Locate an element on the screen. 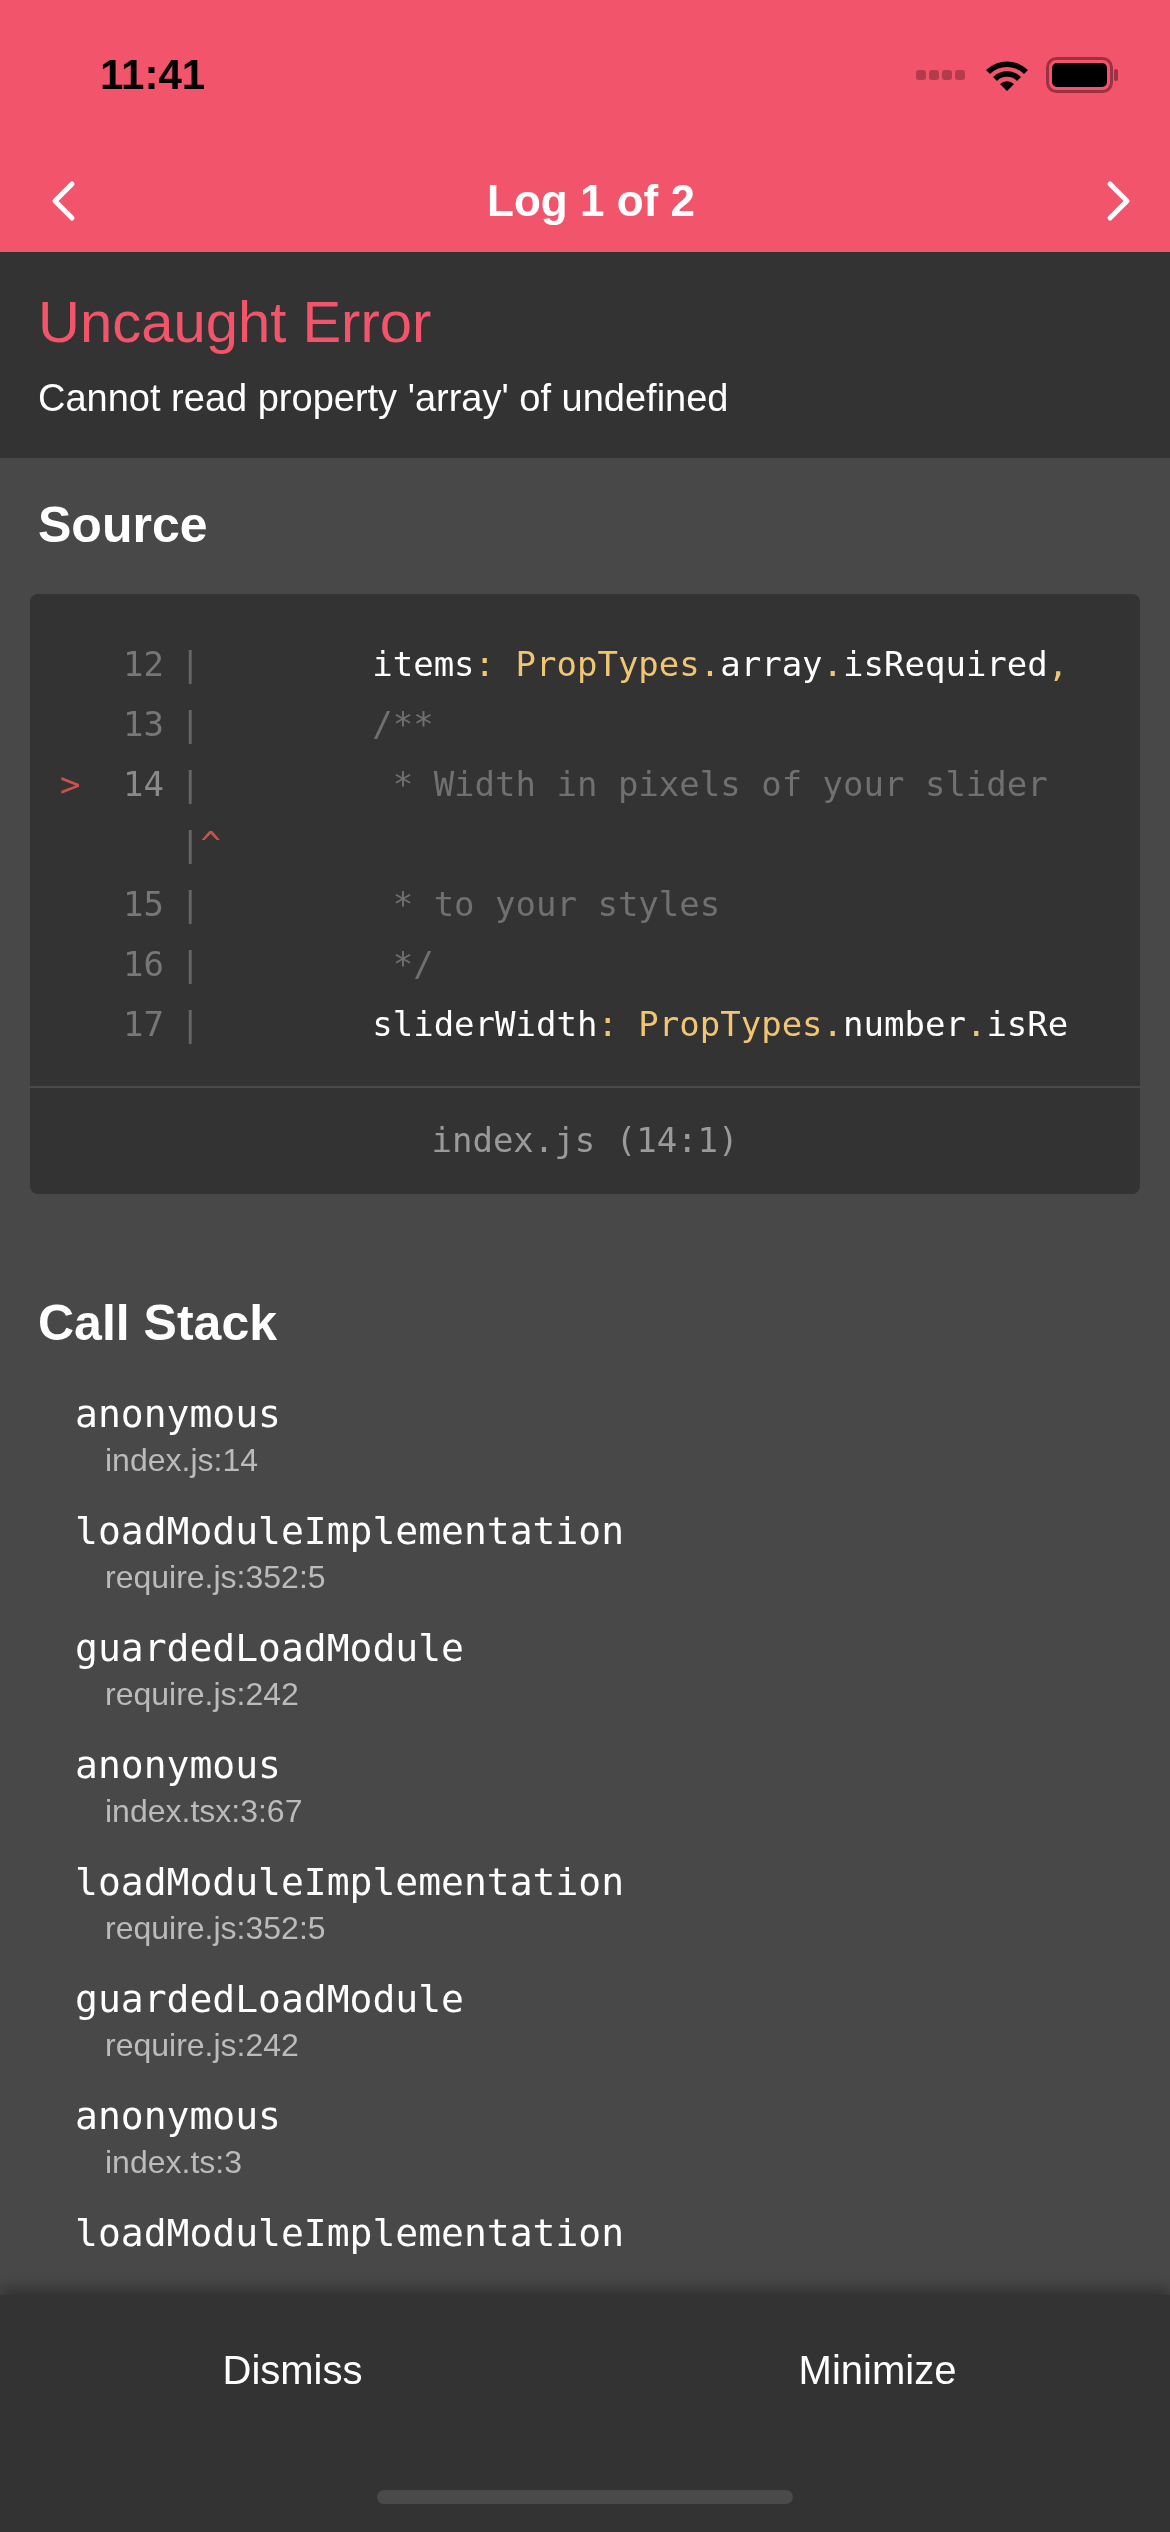  line-number: 12 is located at coordinates (143, 664).